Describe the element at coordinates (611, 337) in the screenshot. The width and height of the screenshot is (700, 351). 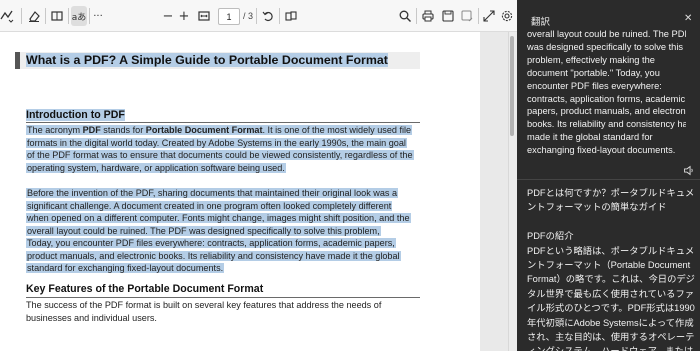
I see `translation-line: され、主な目的は、使用するオペレーテ` at that location.